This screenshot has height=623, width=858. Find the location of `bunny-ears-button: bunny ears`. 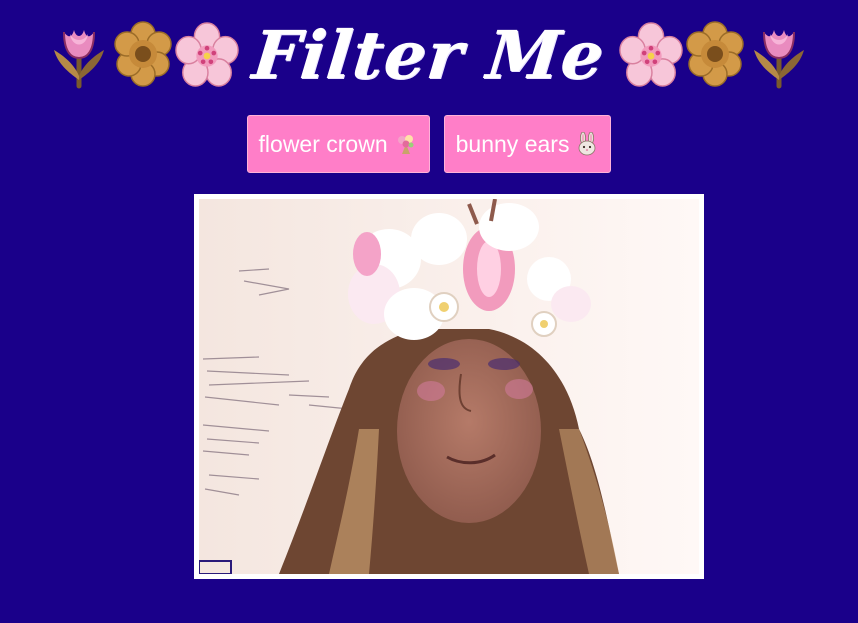

bunny-ears-button: bunny ears is located at coordinates (527, 144).